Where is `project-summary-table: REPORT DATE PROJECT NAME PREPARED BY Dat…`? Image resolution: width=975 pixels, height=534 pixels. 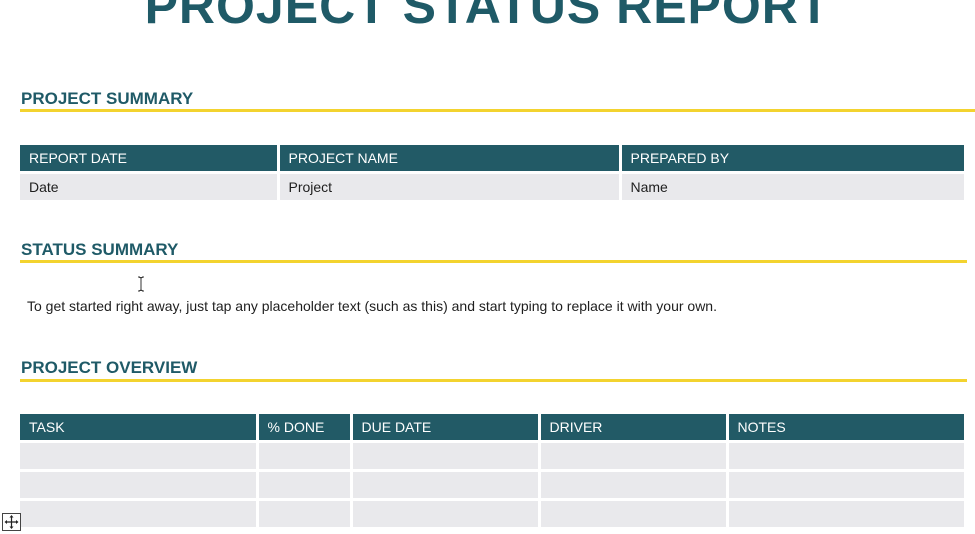
project-summary-table: REPORT DATE PROJECT NAME PREPARED BY Dat… is located at coordinates (492, 172).